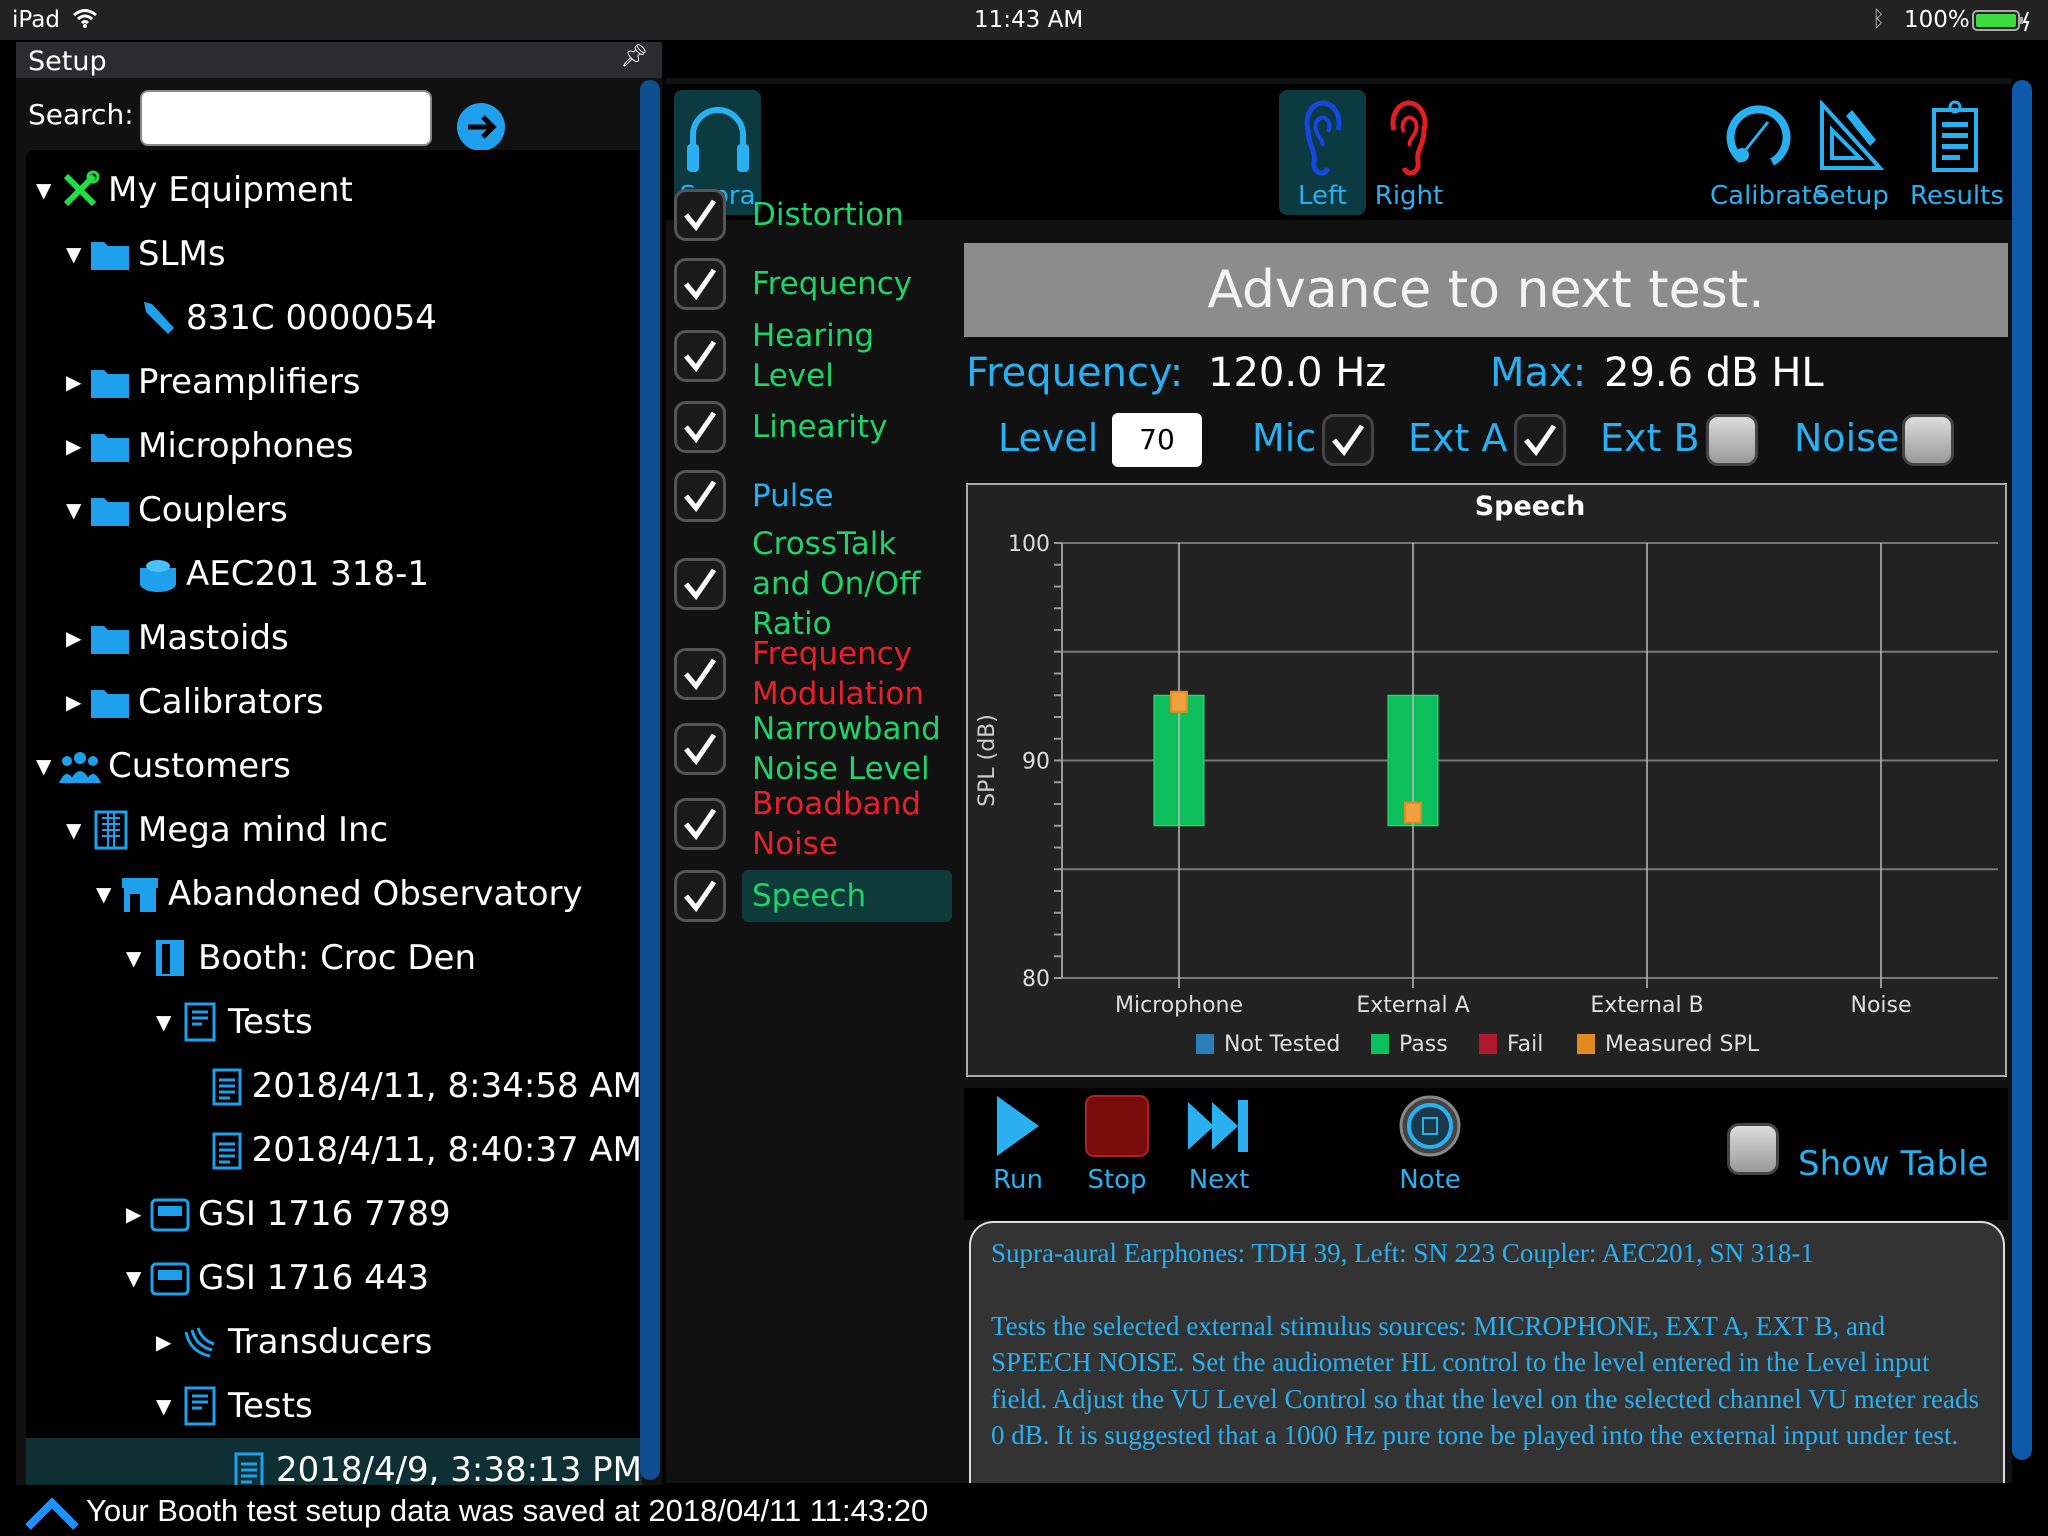  I want to click on tree-item: ▼ GSI 1716 443, so click(334, 1278).